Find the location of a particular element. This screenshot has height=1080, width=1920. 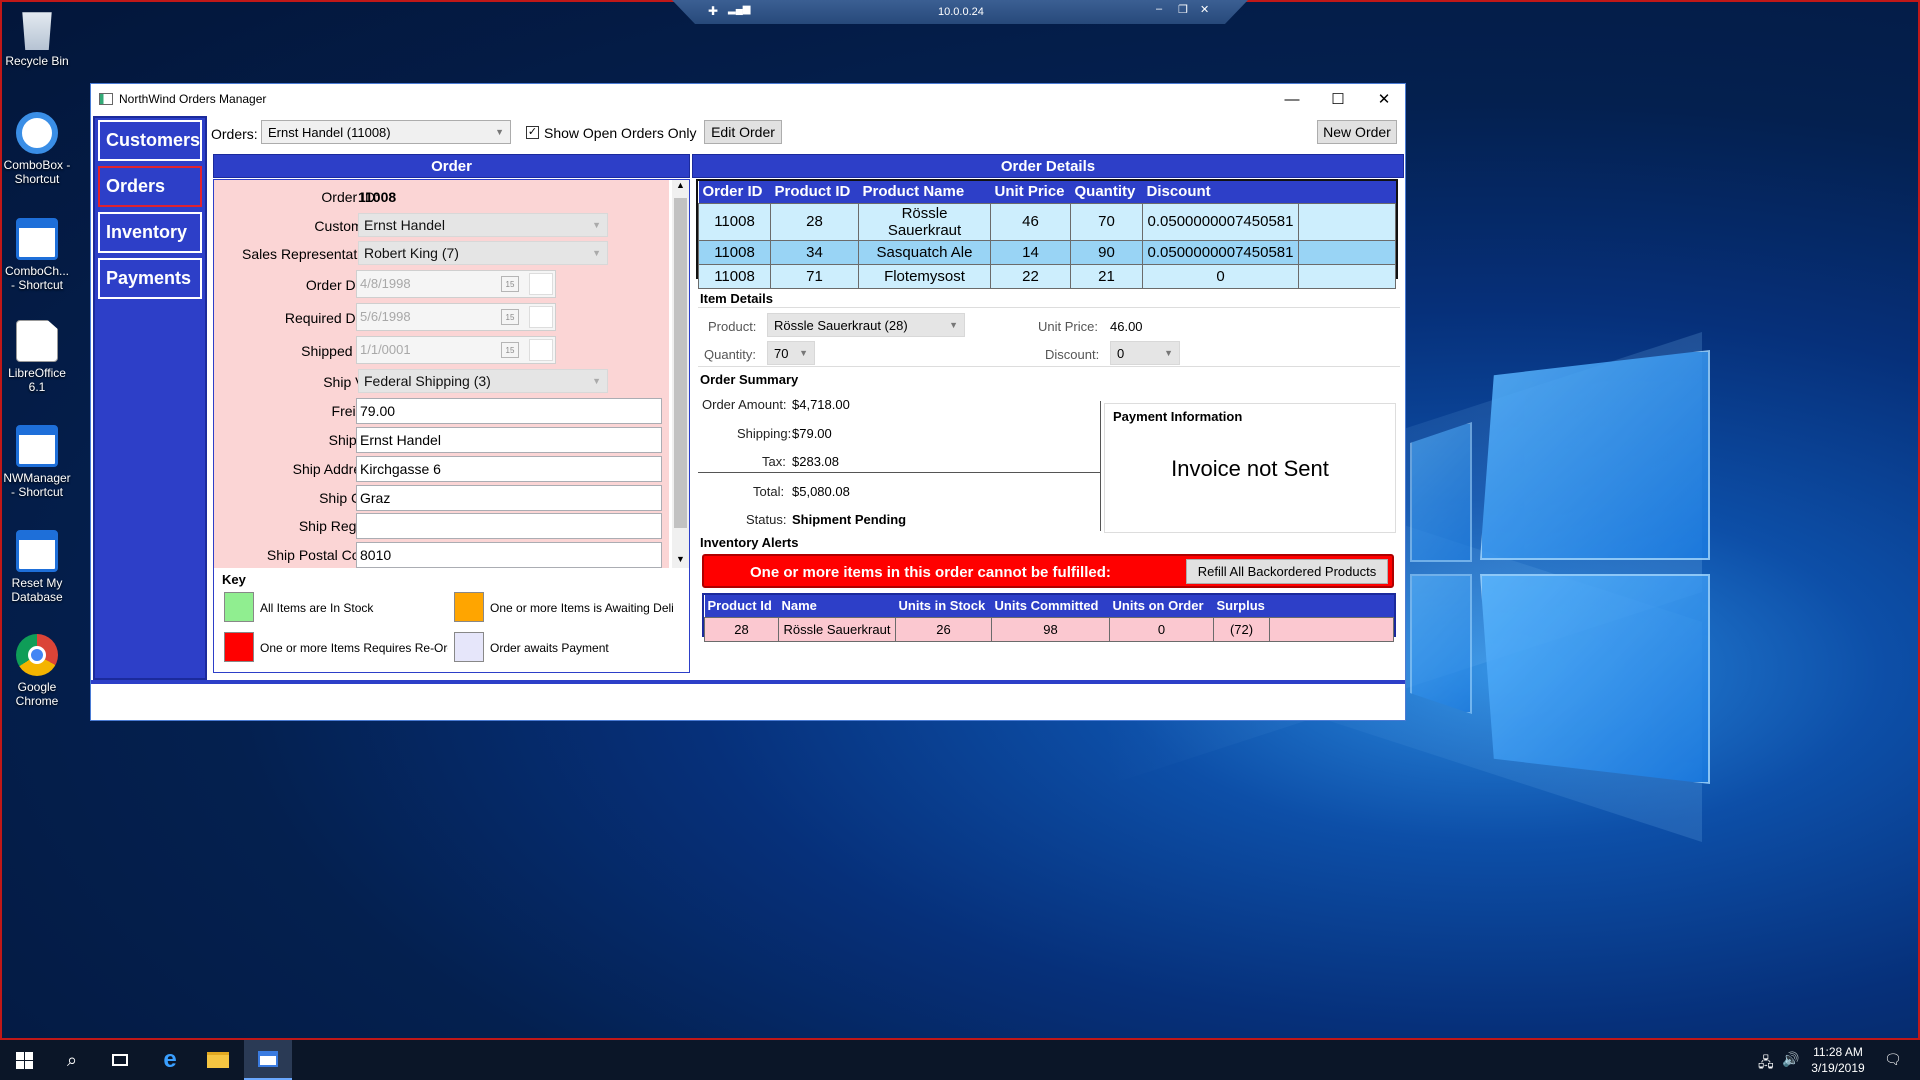

desktop-icon-combocheck-shortcut: ComboCh... - Shortcut is located at coordinates (37, 255).